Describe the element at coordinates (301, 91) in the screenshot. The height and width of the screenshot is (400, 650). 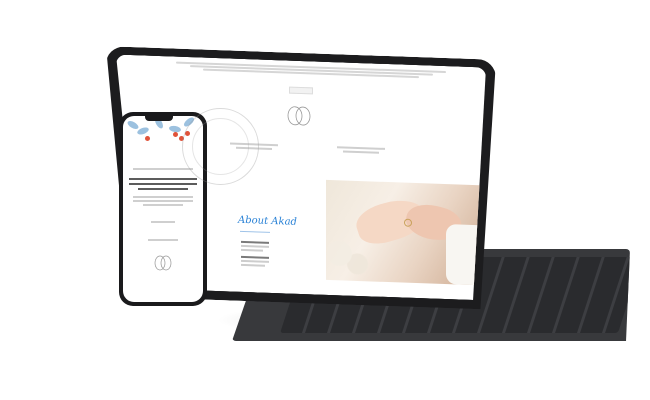
I see `tablet-button` at that location.